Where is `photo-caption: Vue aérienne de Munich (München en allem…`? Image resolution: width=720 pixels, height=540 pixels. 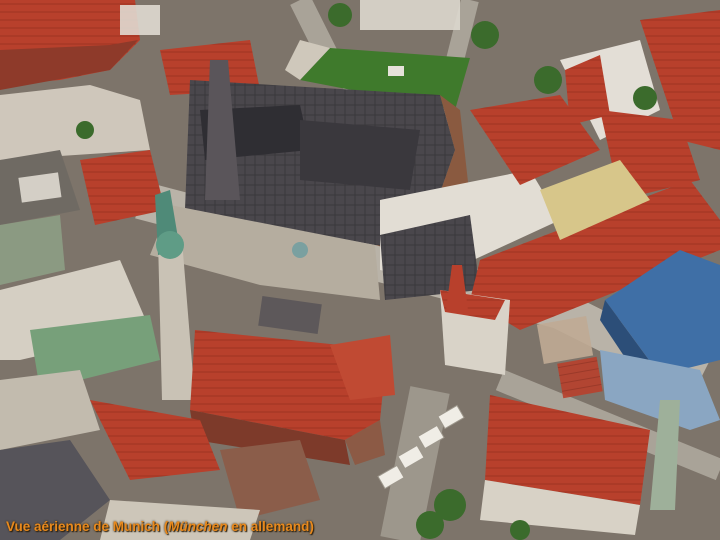 photo-caption: Vue aérienne de Munich (München en allem… is located at coordinates (160, 526).